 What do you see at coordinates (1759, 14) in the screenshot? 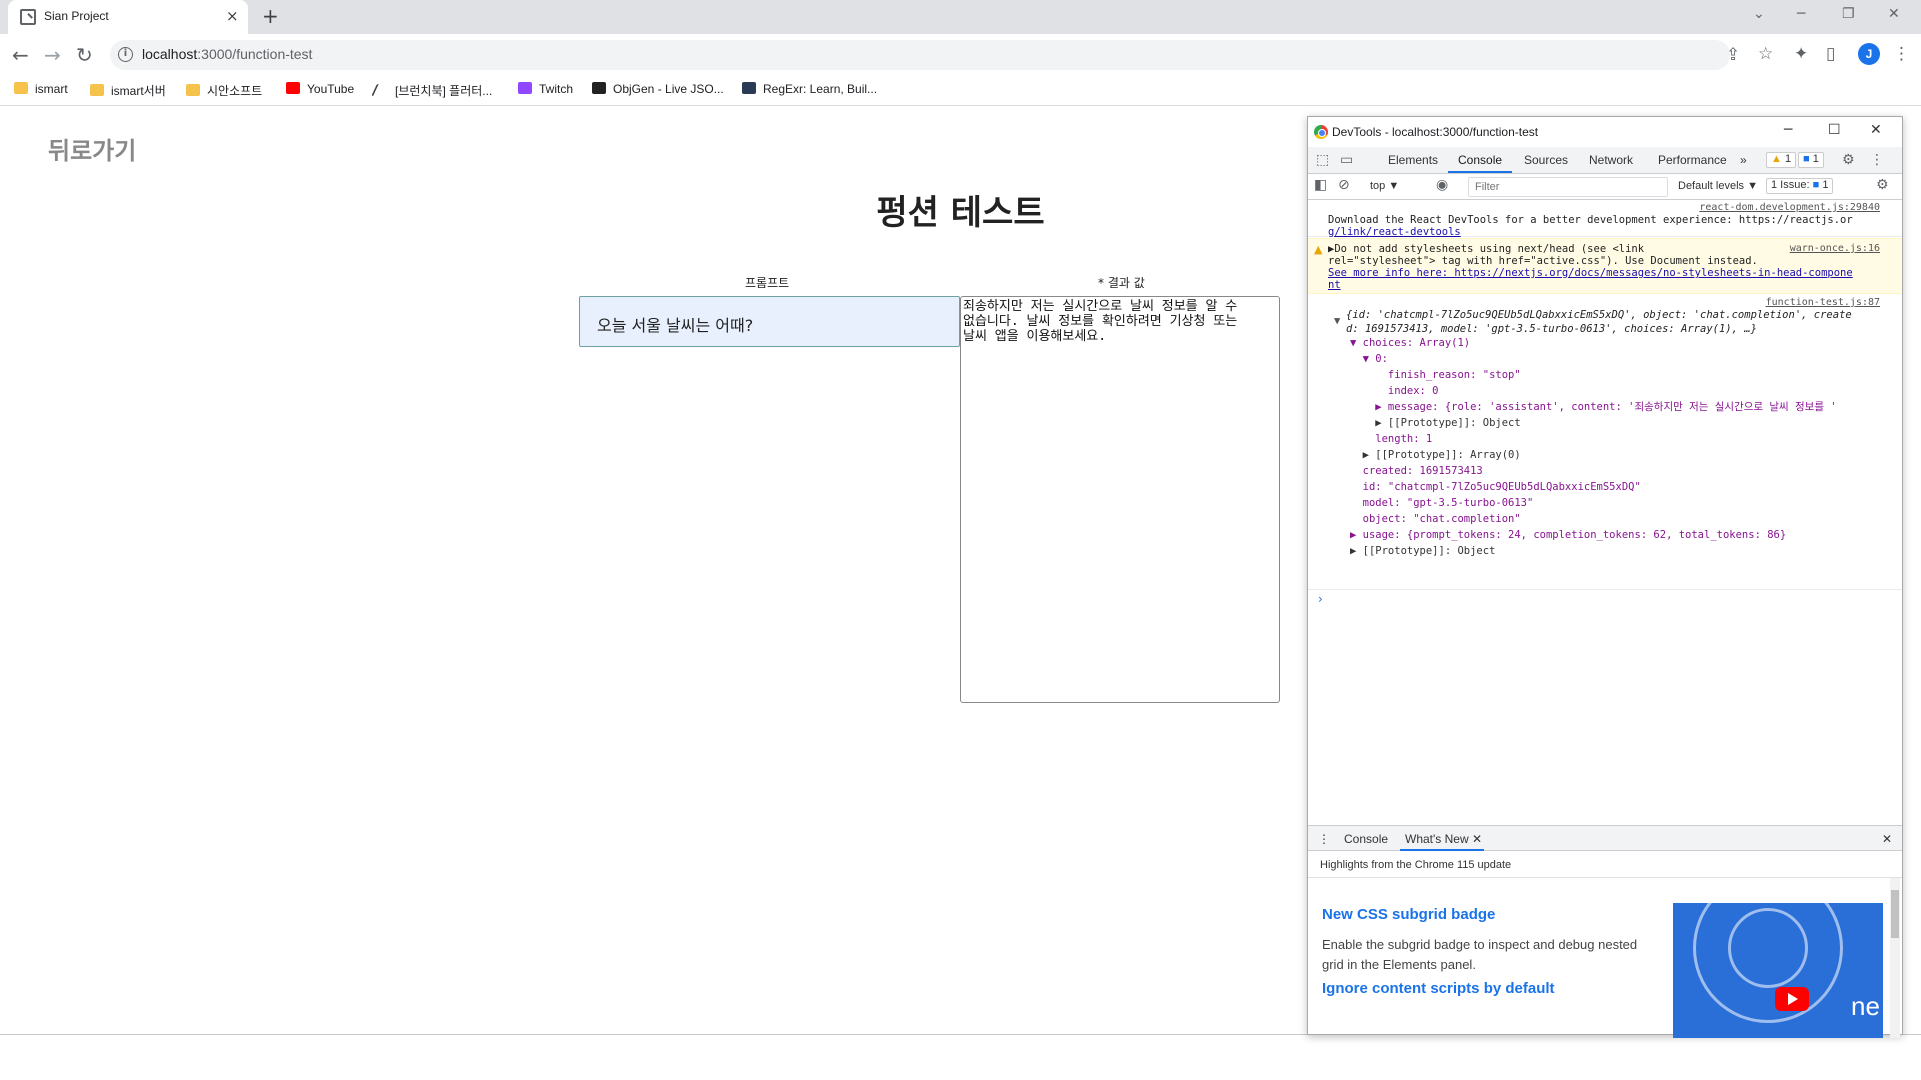
I see `tab-search-icon: ⌄` at bounding box center [1759, 14].